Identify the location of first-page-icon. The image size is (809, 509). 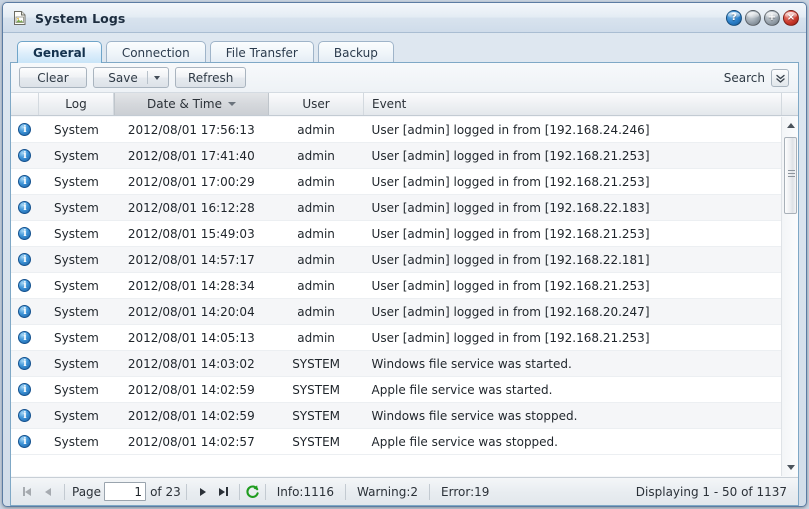
(27, 491).